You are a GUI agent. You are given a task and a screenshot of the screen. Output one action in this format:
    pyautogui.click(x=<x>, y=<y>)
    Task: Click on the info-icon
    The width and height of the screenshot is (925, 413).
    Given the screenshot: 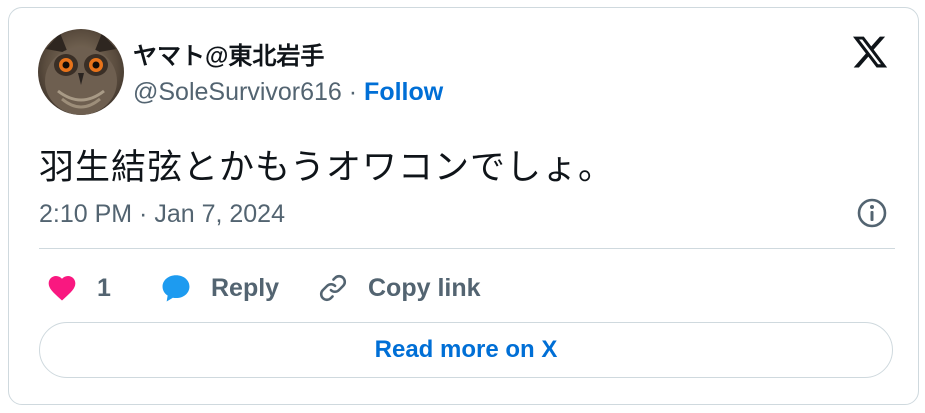 What is the action you would take?
    pyautogui.click(x=872, y=213)
    